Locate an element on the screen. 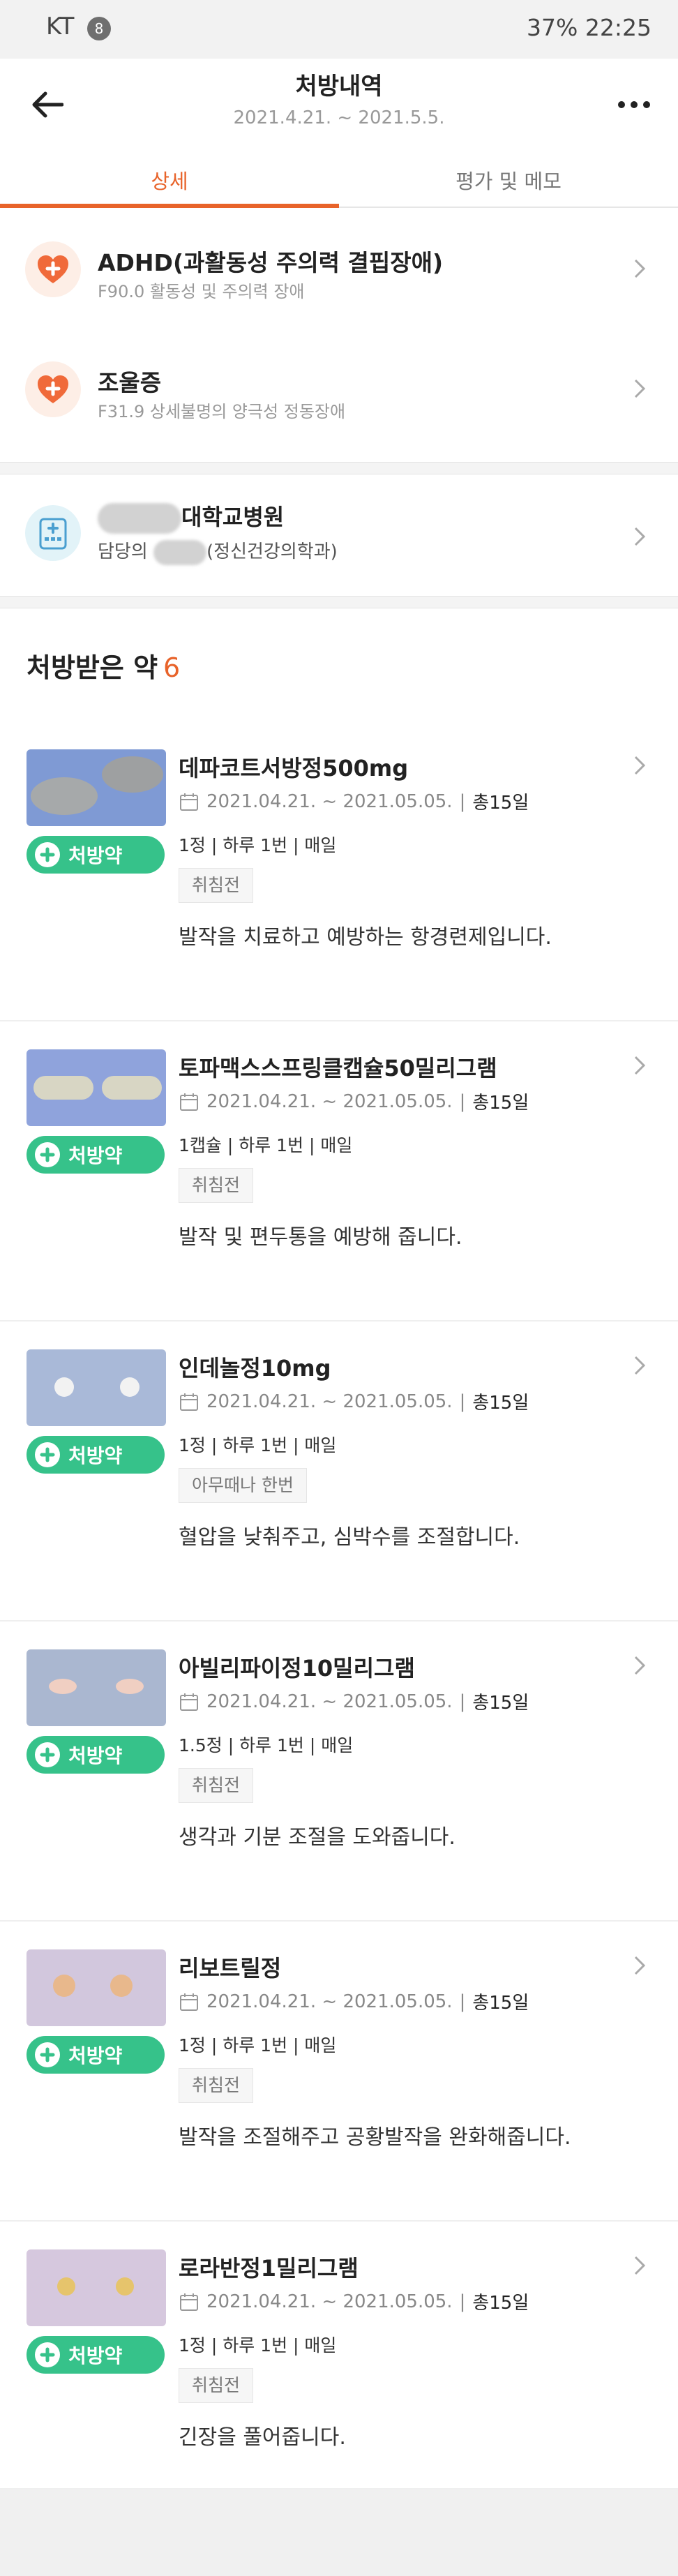  medication-description: 혈압을 낮춰주고, 심박수를 조절합니다. is located at coordinates (349, 1537).